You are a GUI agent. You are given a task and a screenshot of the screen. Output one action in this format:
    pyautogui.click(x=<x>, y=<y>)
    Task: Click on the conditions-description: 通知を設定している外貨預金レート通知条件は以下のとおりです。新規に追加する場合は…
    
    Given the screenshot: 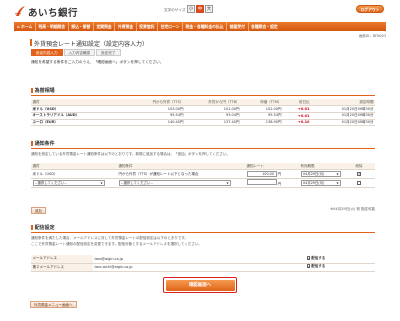 What is the action you would take?
    pyautogui.click(x=130, y=154)
    